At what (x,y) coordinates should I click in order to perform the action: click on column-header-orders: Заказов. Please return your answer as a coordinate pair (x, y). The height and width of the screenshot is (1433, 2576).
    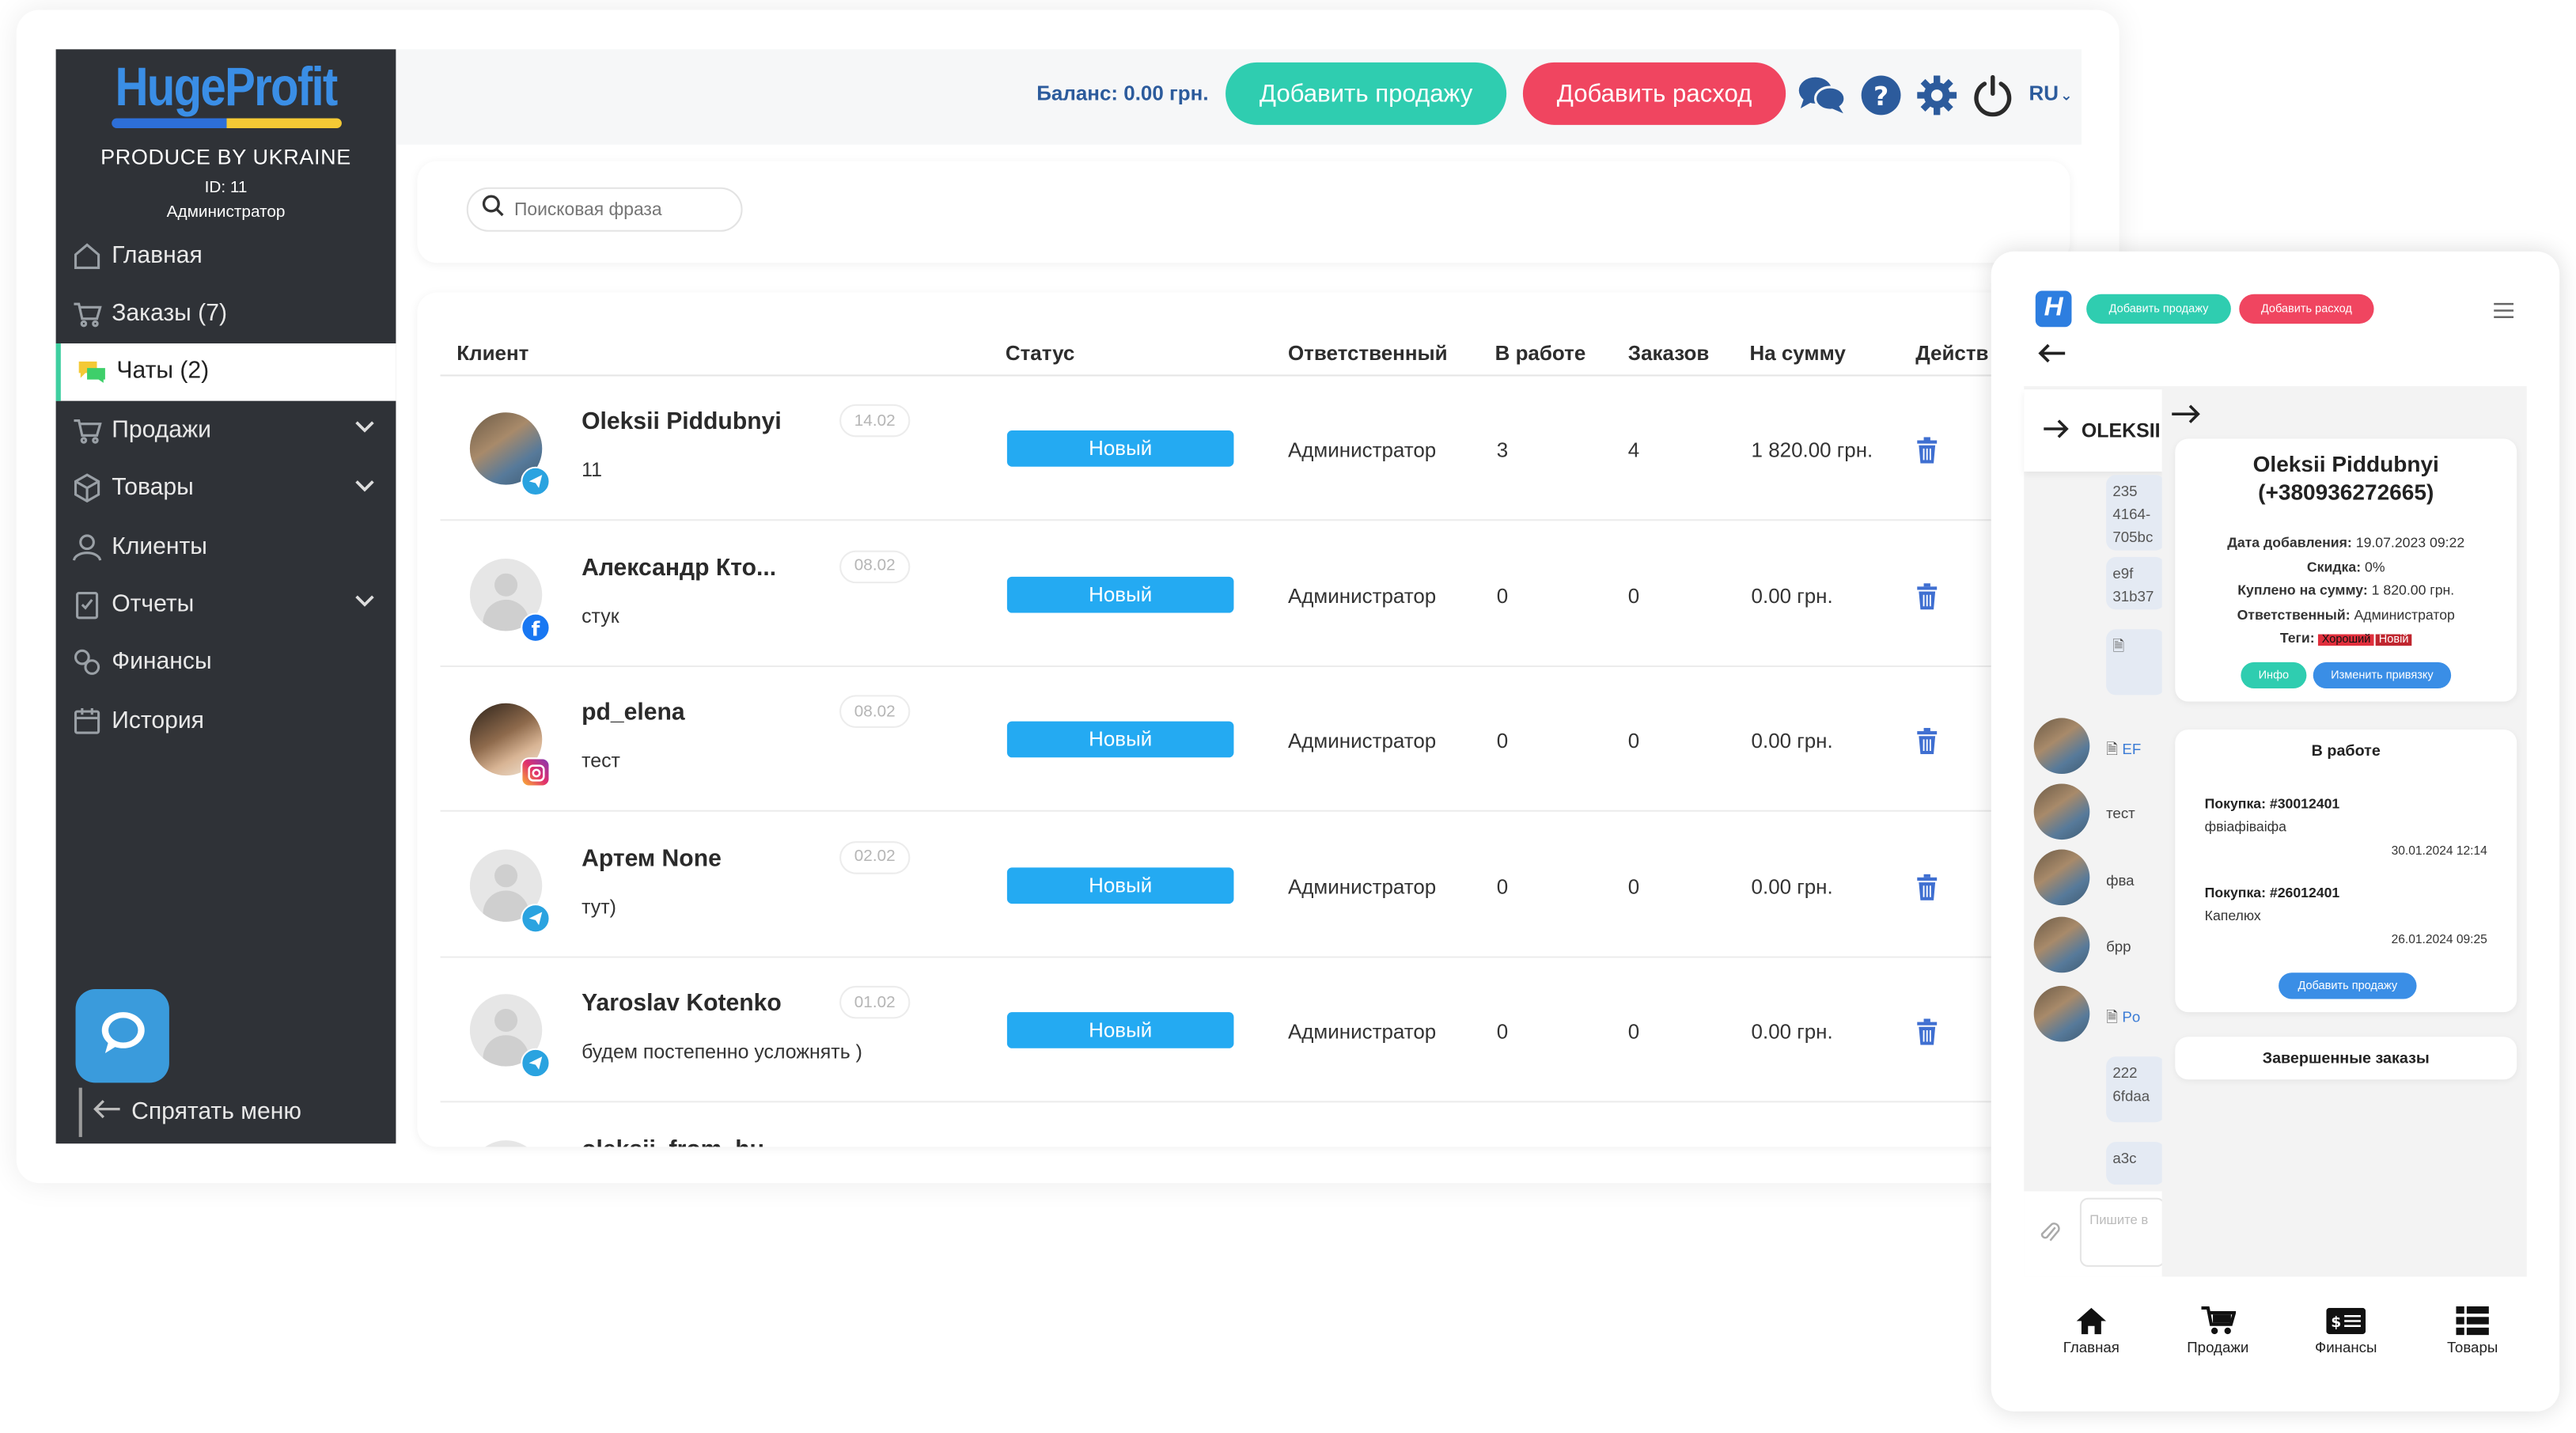
    Looking at the image, I should click on (1669, 353).